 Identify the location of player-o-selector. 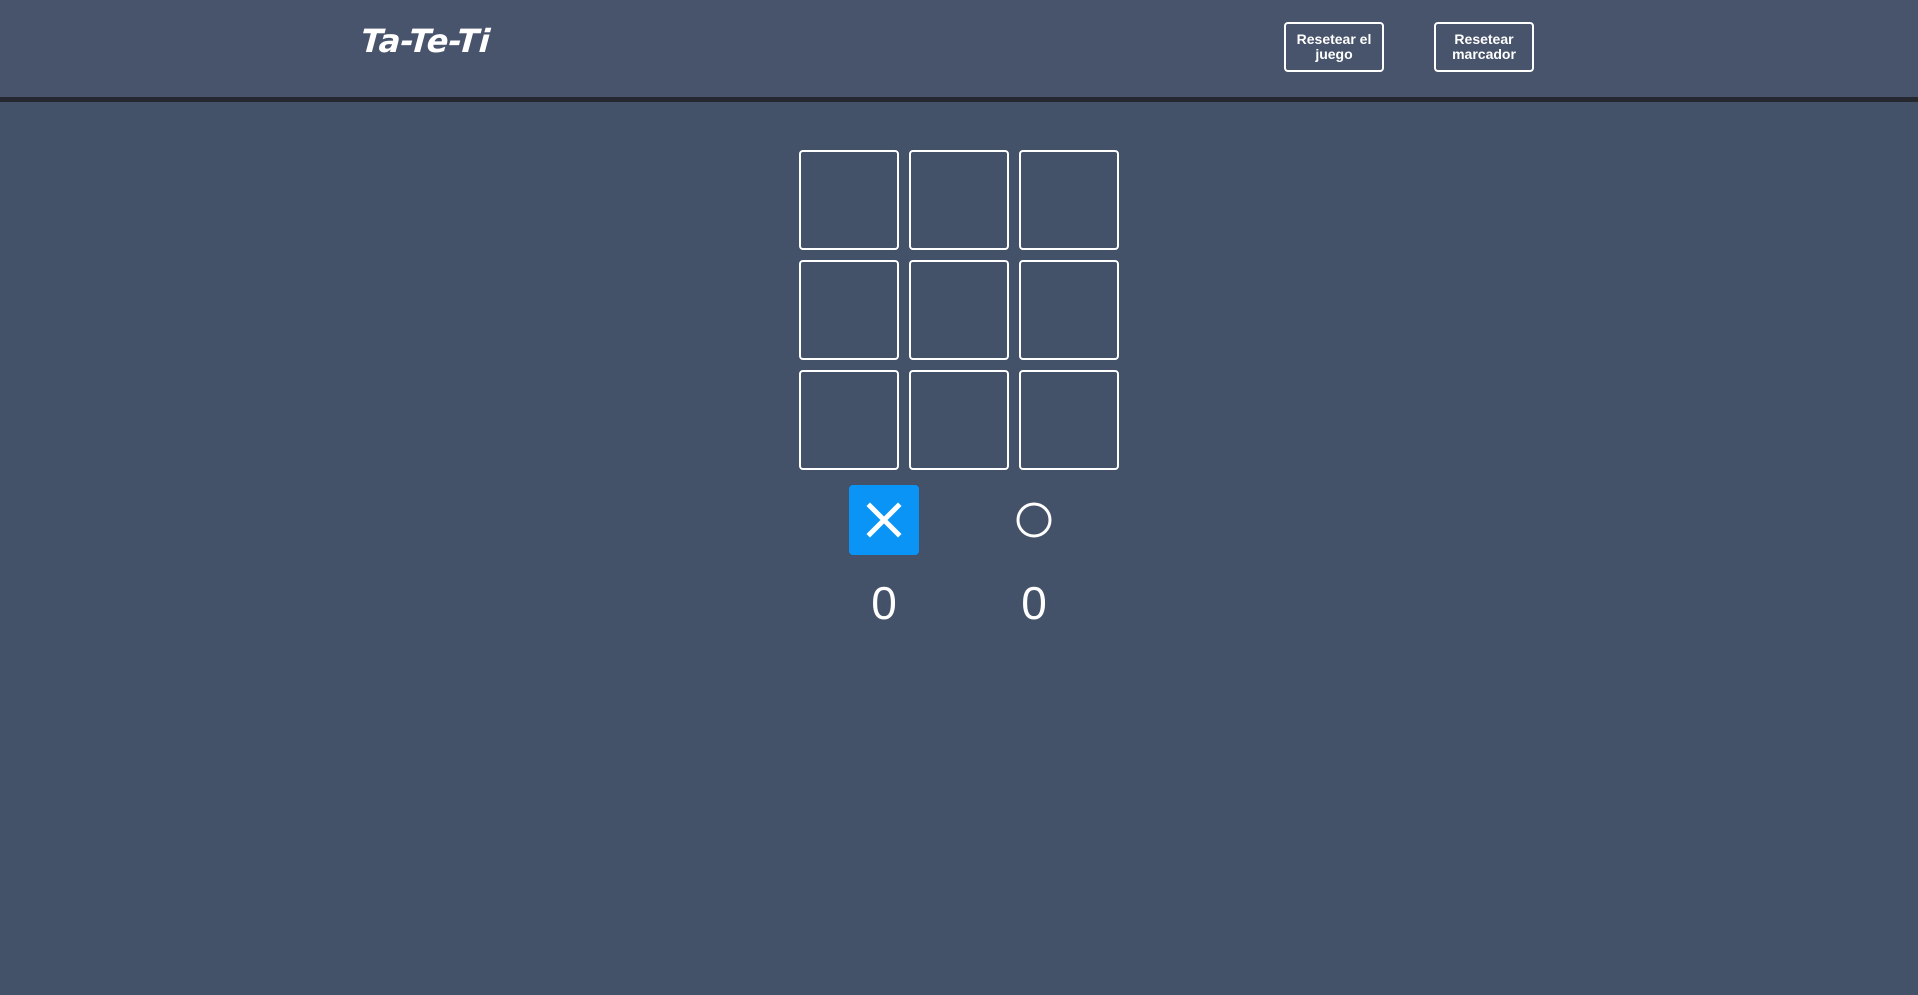
(1034, 520).